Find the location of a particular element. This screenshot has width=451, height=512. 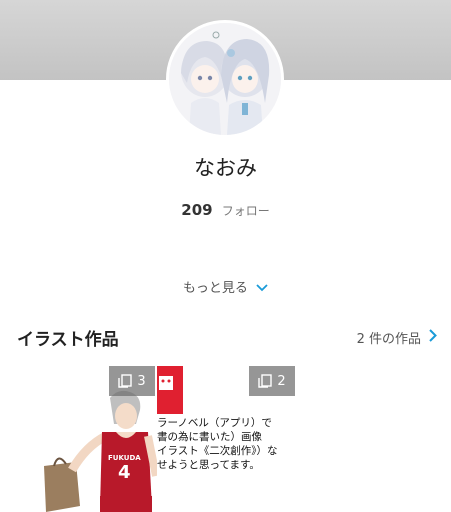

page-count-badge: 3 is located at coordinates (132, 381).